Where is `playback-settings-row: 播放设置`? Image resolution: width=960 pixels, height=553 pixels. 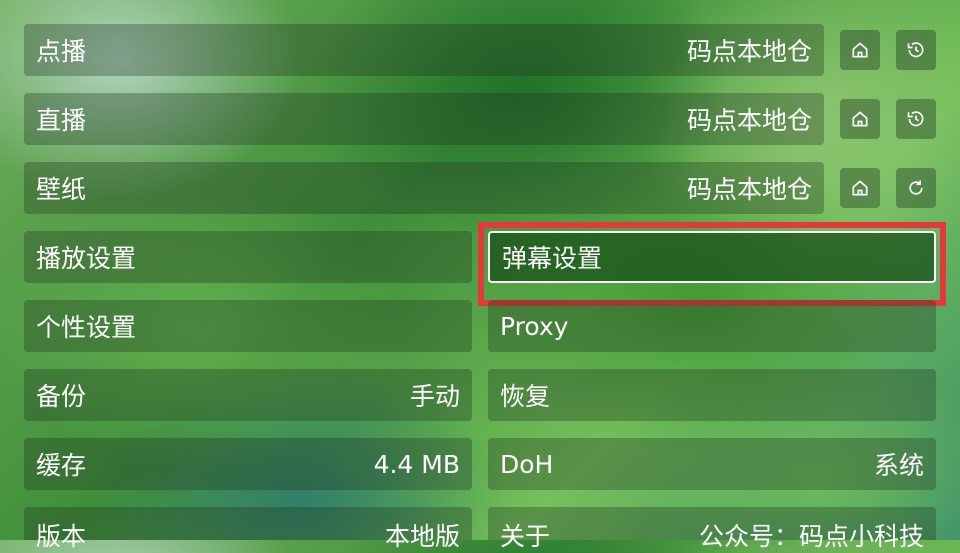
playback-settings-row: 播放设置 is located at coordinates (248, 257).